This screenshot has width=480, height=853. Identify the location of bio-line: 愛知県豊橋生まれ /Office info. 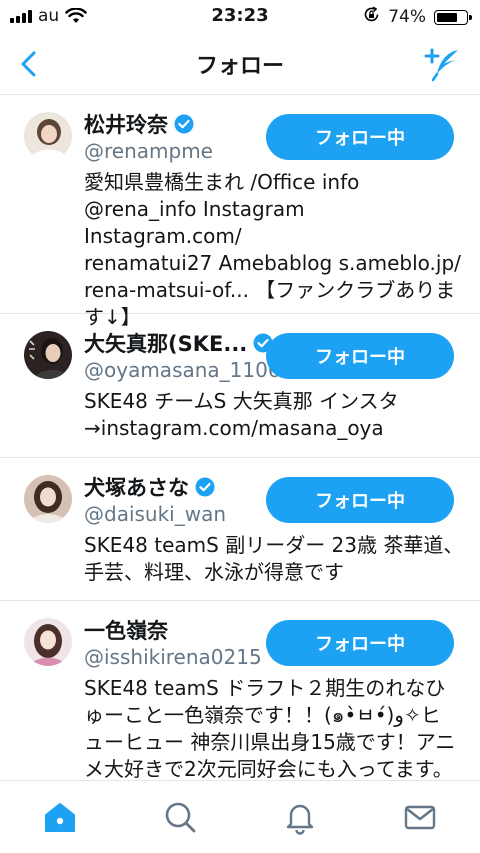
(222, 182).